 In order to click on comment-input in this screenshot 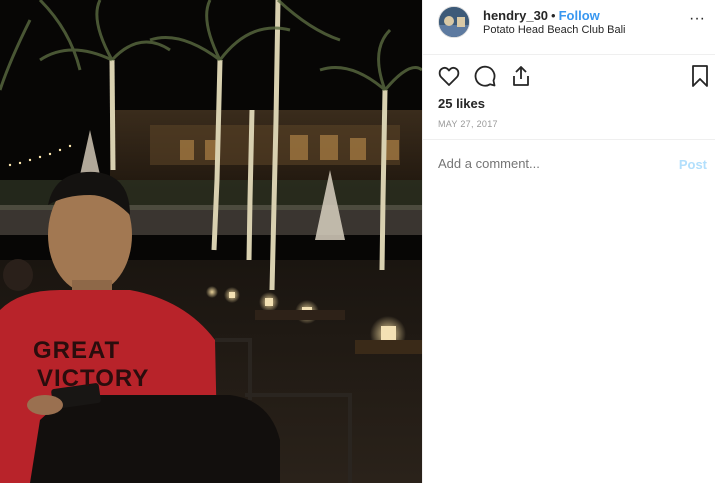, I will do `click(548, 163)`.